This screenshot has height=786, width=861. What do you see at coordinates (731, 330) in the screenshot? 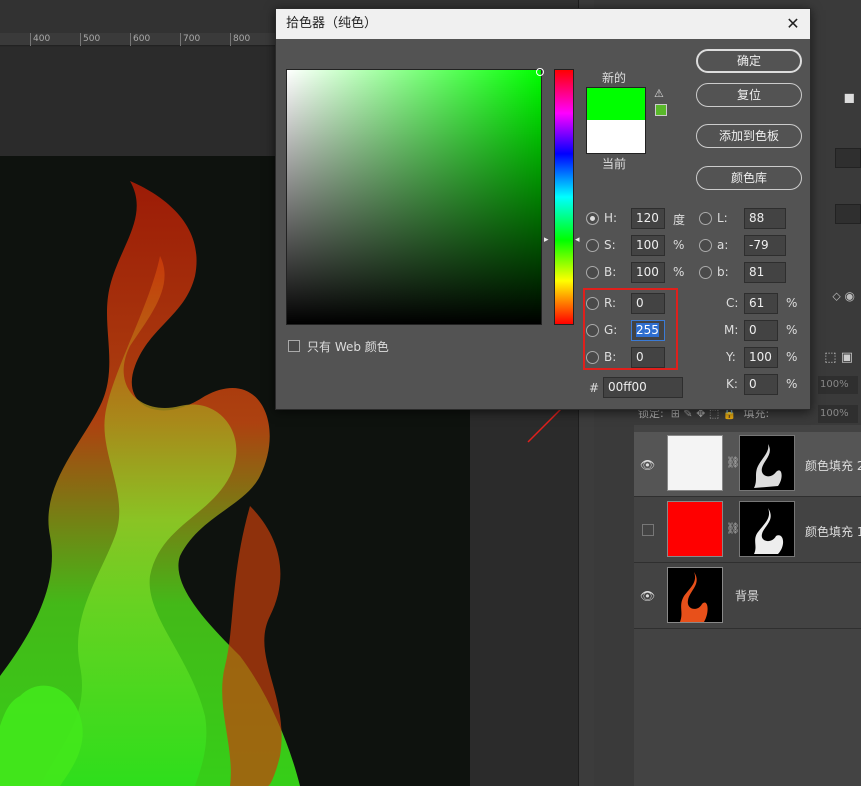
I see `magenta-label: M:` at bounding box center [731, 330].